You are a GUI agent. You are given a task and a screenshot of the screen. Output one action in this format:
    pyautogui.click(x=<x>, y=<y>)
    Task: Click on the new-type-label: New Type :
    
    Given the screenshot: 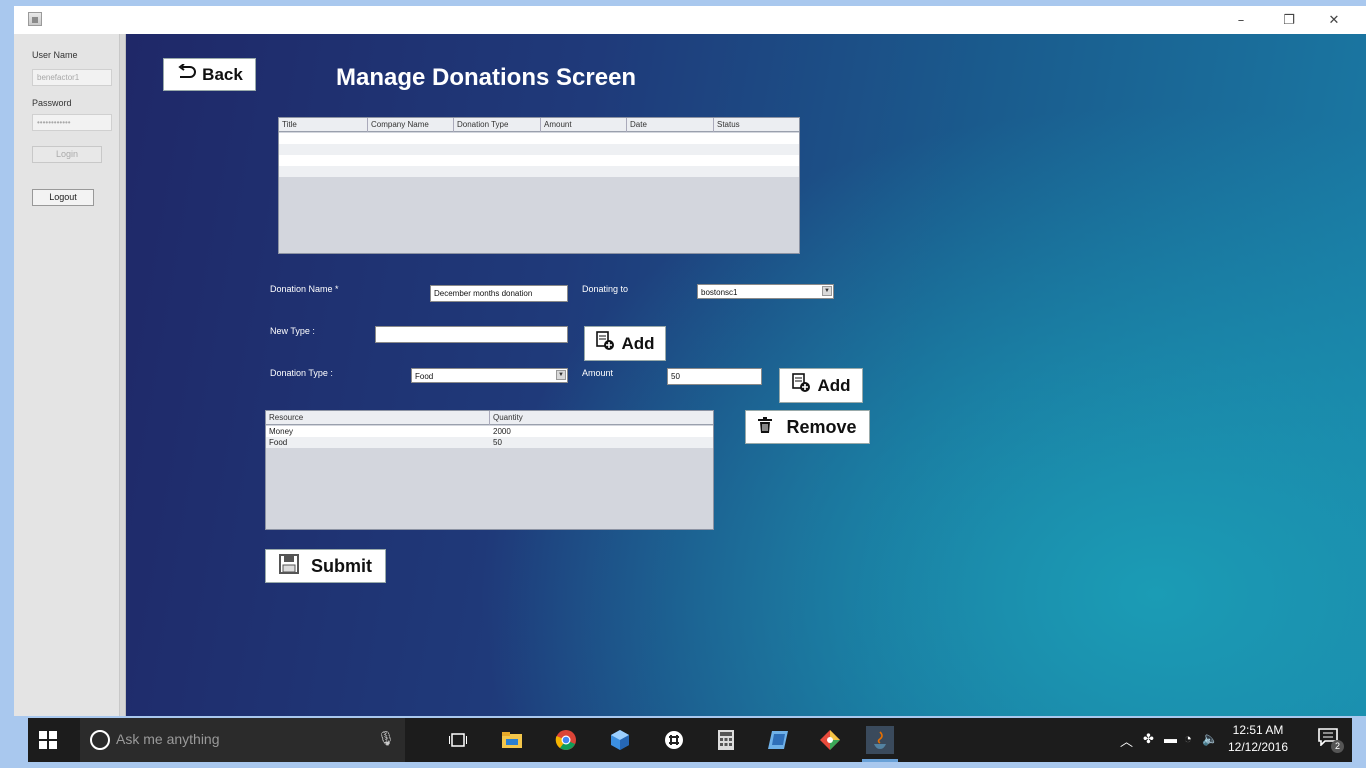 What is the action you would take?
    pyautogui.click(x=292, y=331)
    